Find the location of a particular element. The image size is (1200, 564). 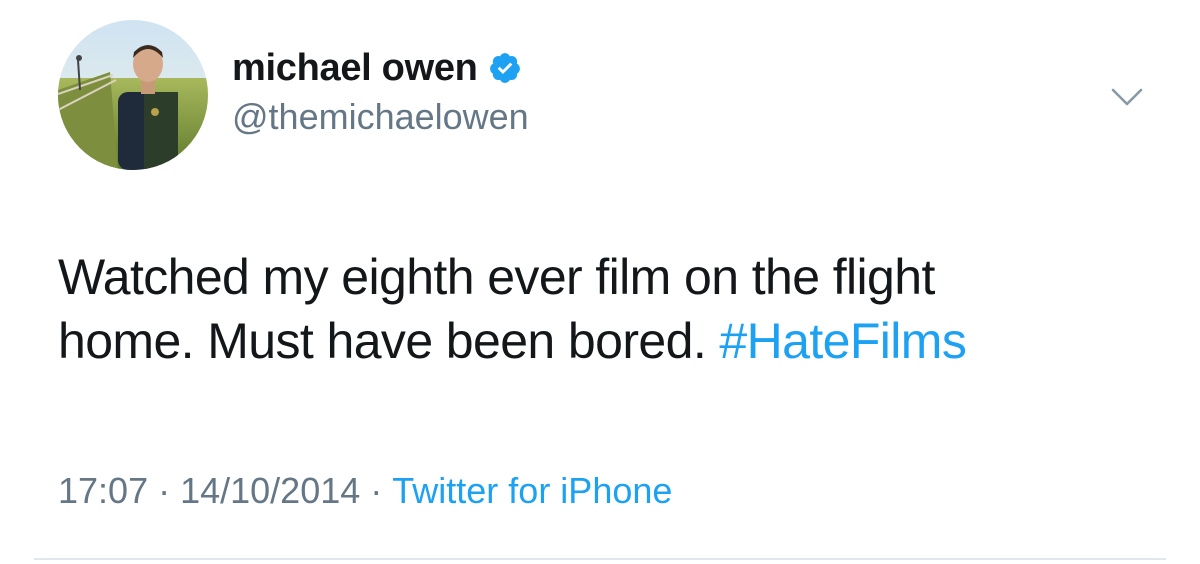

tweet-text-line-2: home. Must have been bored. #HateFilms is located at coordinates (618, 341).